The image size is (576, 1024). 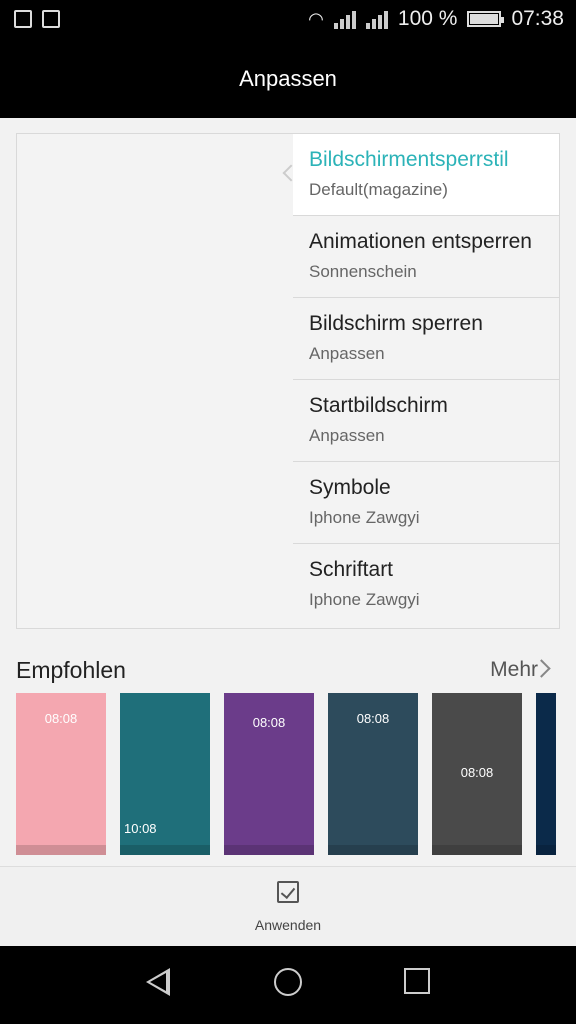 What do you see at coordinates (427, 18) in the screenshot?
I see `battery-percent: 100 %` at bounding box center [427, 18].